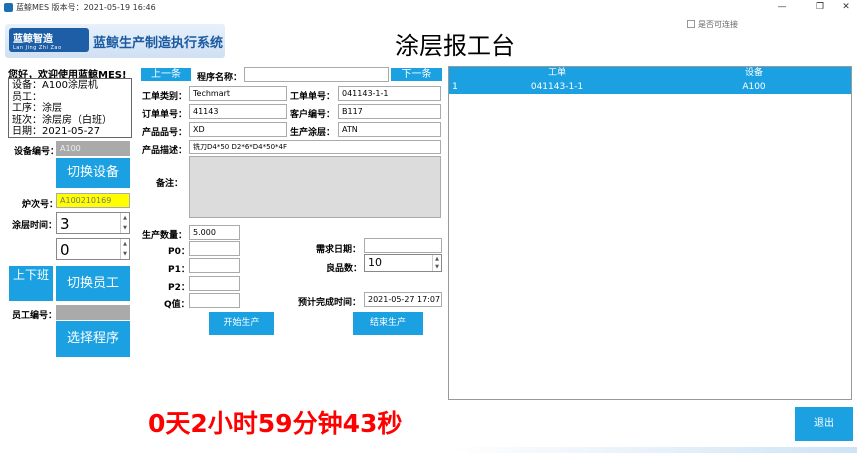  What do you see at coordinates (93, 223) in the screenshot?
I see `coating-time-hours-spinner: 3 ▲ ▼` at bounding box center [93, 223].